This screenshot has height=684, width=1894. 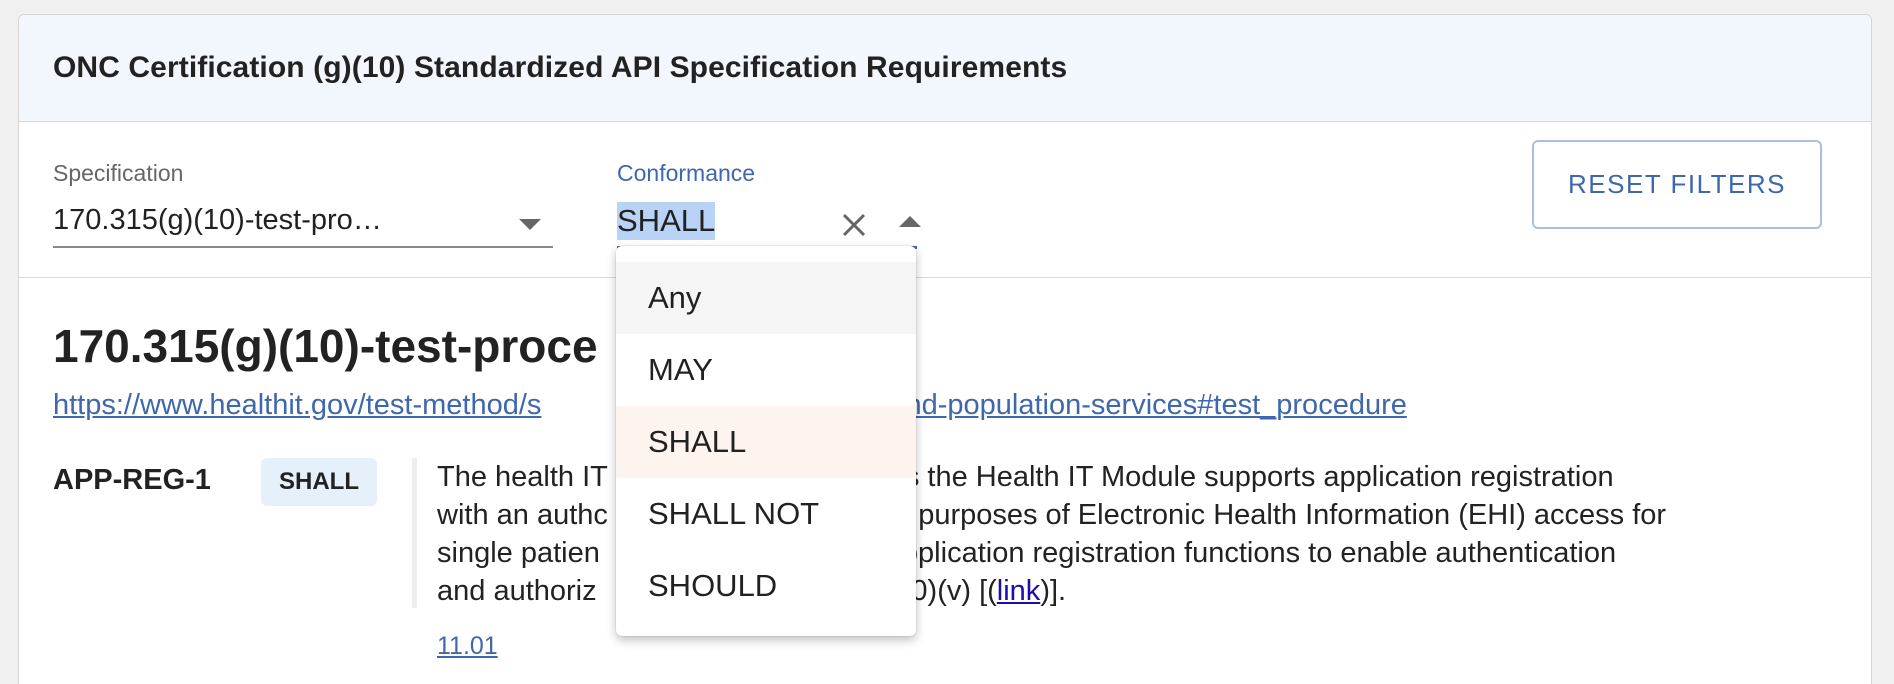 I want to click on section-title: 170.315(g)(10)-test-proce, so click(x=325, y=346).